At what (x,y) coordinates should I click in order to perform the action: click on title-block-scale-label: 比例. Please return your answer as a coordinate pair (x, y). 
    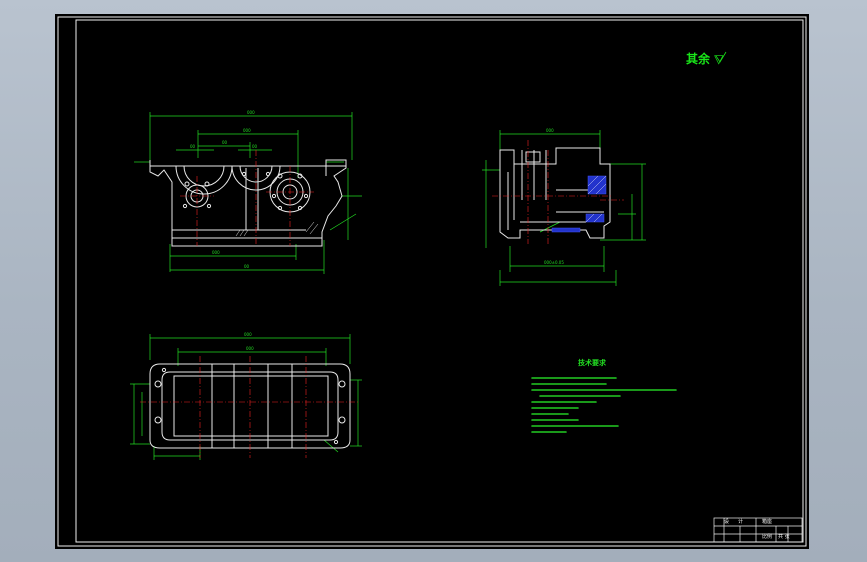
    Looking at the image, I should click on (767, 537).